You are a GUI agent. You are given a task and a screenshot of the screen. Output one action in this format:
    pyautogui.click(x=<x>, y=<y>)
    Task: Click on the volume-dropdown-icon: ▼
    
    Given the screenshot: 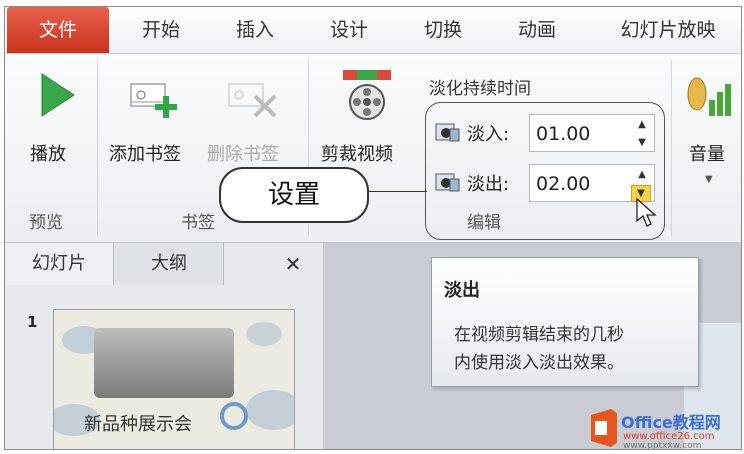 What is the action you would take?
    pyautogui.click(x=709, y=179)
    